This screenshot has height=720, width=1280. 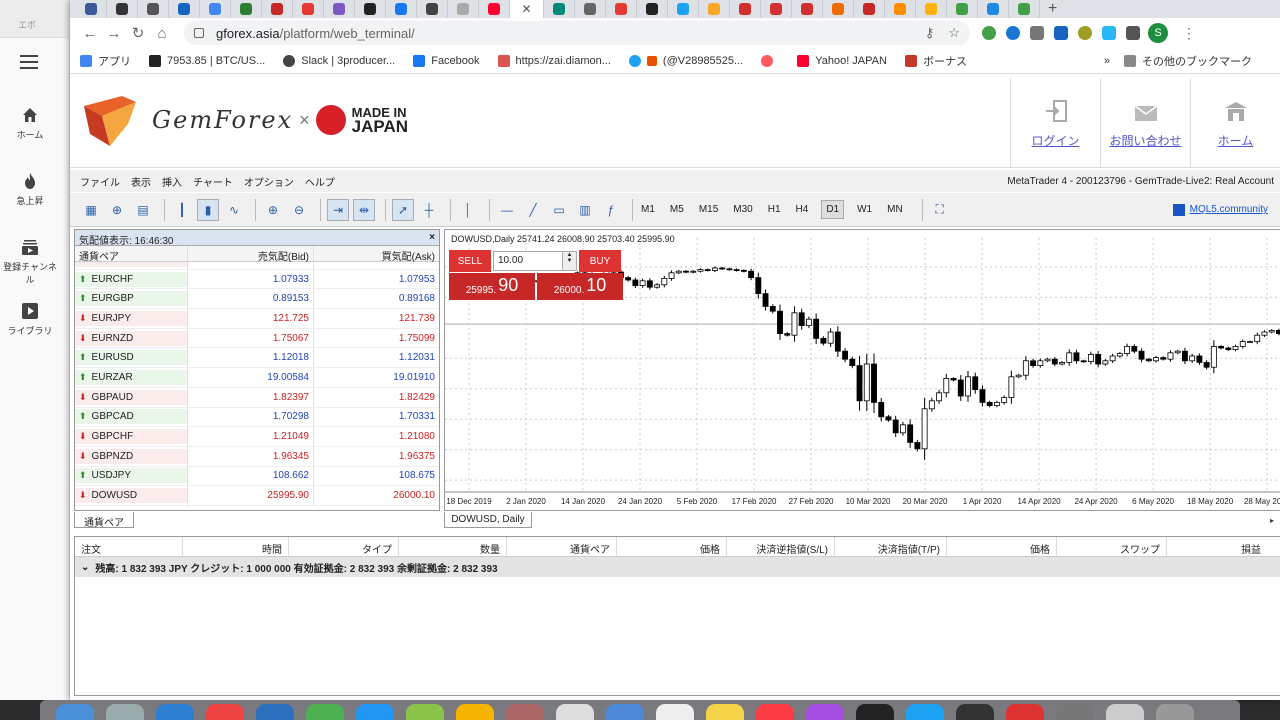 I want to click on sidebar-item-library: ライブラリ, so click(x=30, y=319).